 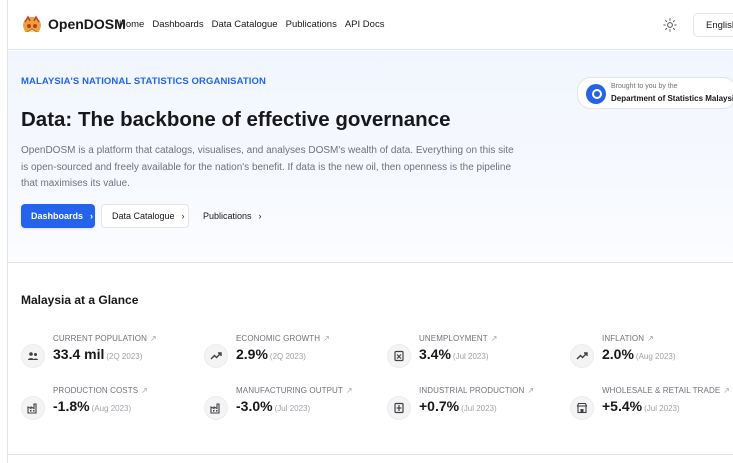 I want to click on stat-economic-growth: ECONOMIC GROWTH ↗ 2.9% (2Q 2023), so click(x=289, y=355).